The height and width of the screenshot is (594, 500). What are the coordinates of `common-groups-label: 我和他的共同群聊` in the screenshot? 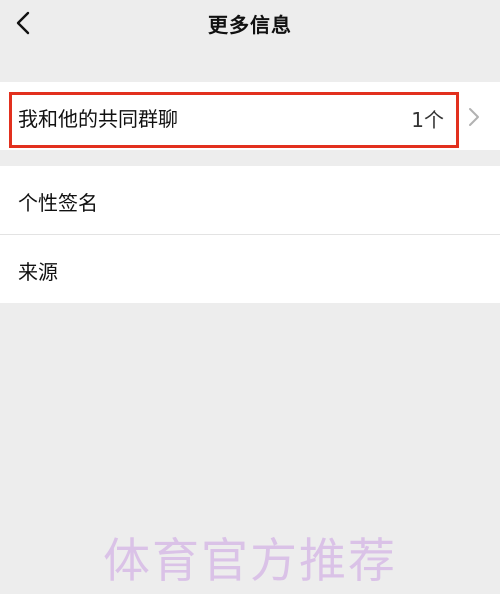 It's located at (98, 119).